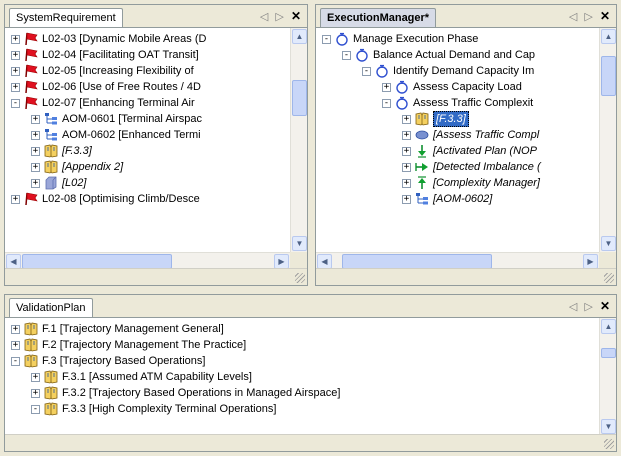  I want to click on tree-row: - Balance Actual Demand and Cap, so click(457, 55).